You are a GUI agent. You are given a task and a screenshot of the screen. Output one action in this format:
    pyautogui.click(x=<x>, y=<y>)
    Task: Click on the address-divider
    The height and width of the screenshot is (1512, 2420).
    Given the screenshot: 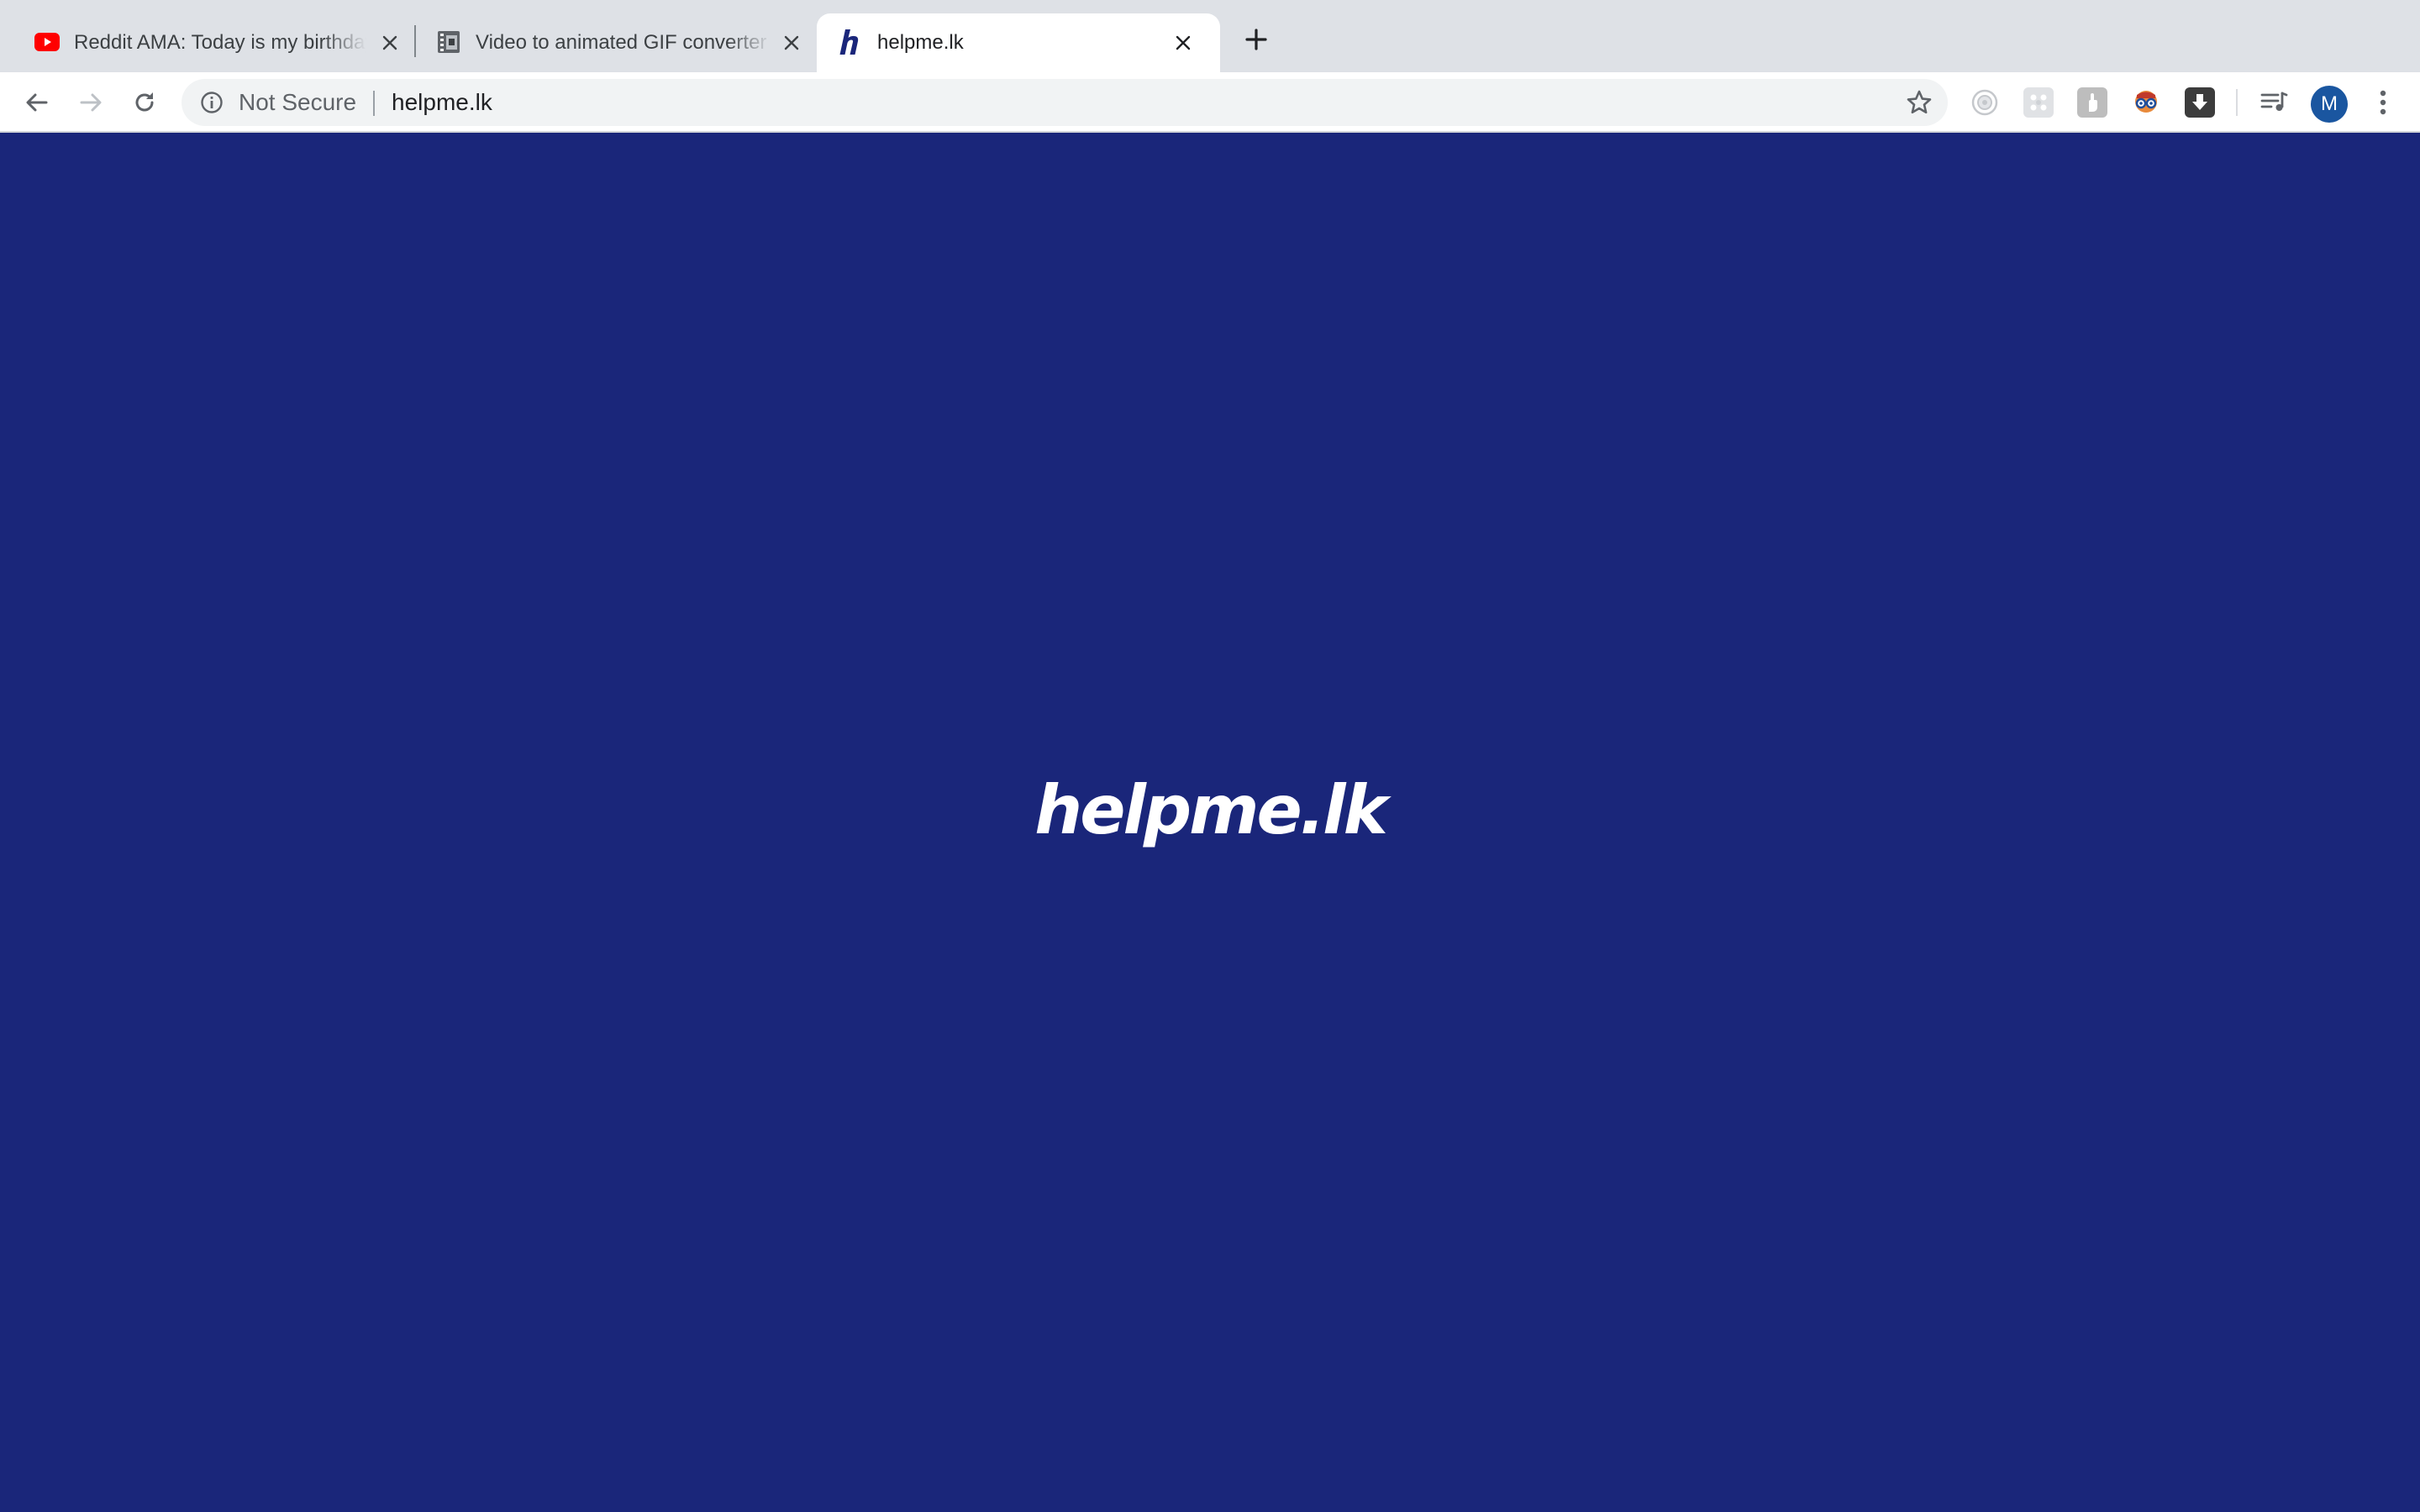 What is the action you would take?
    pyautogui.click(x=374, y=103)
    